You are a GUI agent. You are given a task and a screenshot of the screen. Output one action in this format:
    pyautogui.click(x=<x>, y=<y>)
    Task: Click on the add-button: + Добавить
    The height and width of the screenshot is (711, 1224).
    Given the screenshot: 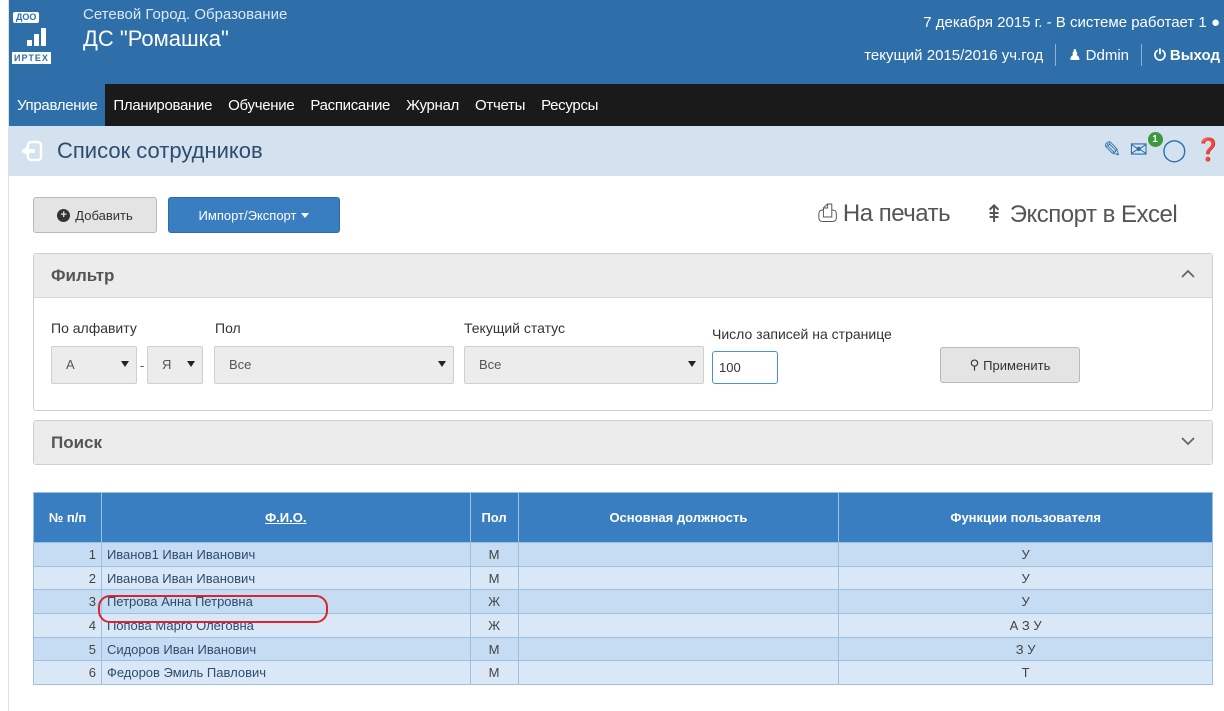 What is the action you would take?
    pyautogui.click(x=95, y=215)
    